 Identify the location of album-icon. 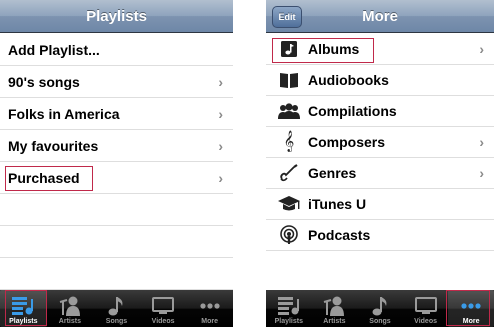
(289, 49).